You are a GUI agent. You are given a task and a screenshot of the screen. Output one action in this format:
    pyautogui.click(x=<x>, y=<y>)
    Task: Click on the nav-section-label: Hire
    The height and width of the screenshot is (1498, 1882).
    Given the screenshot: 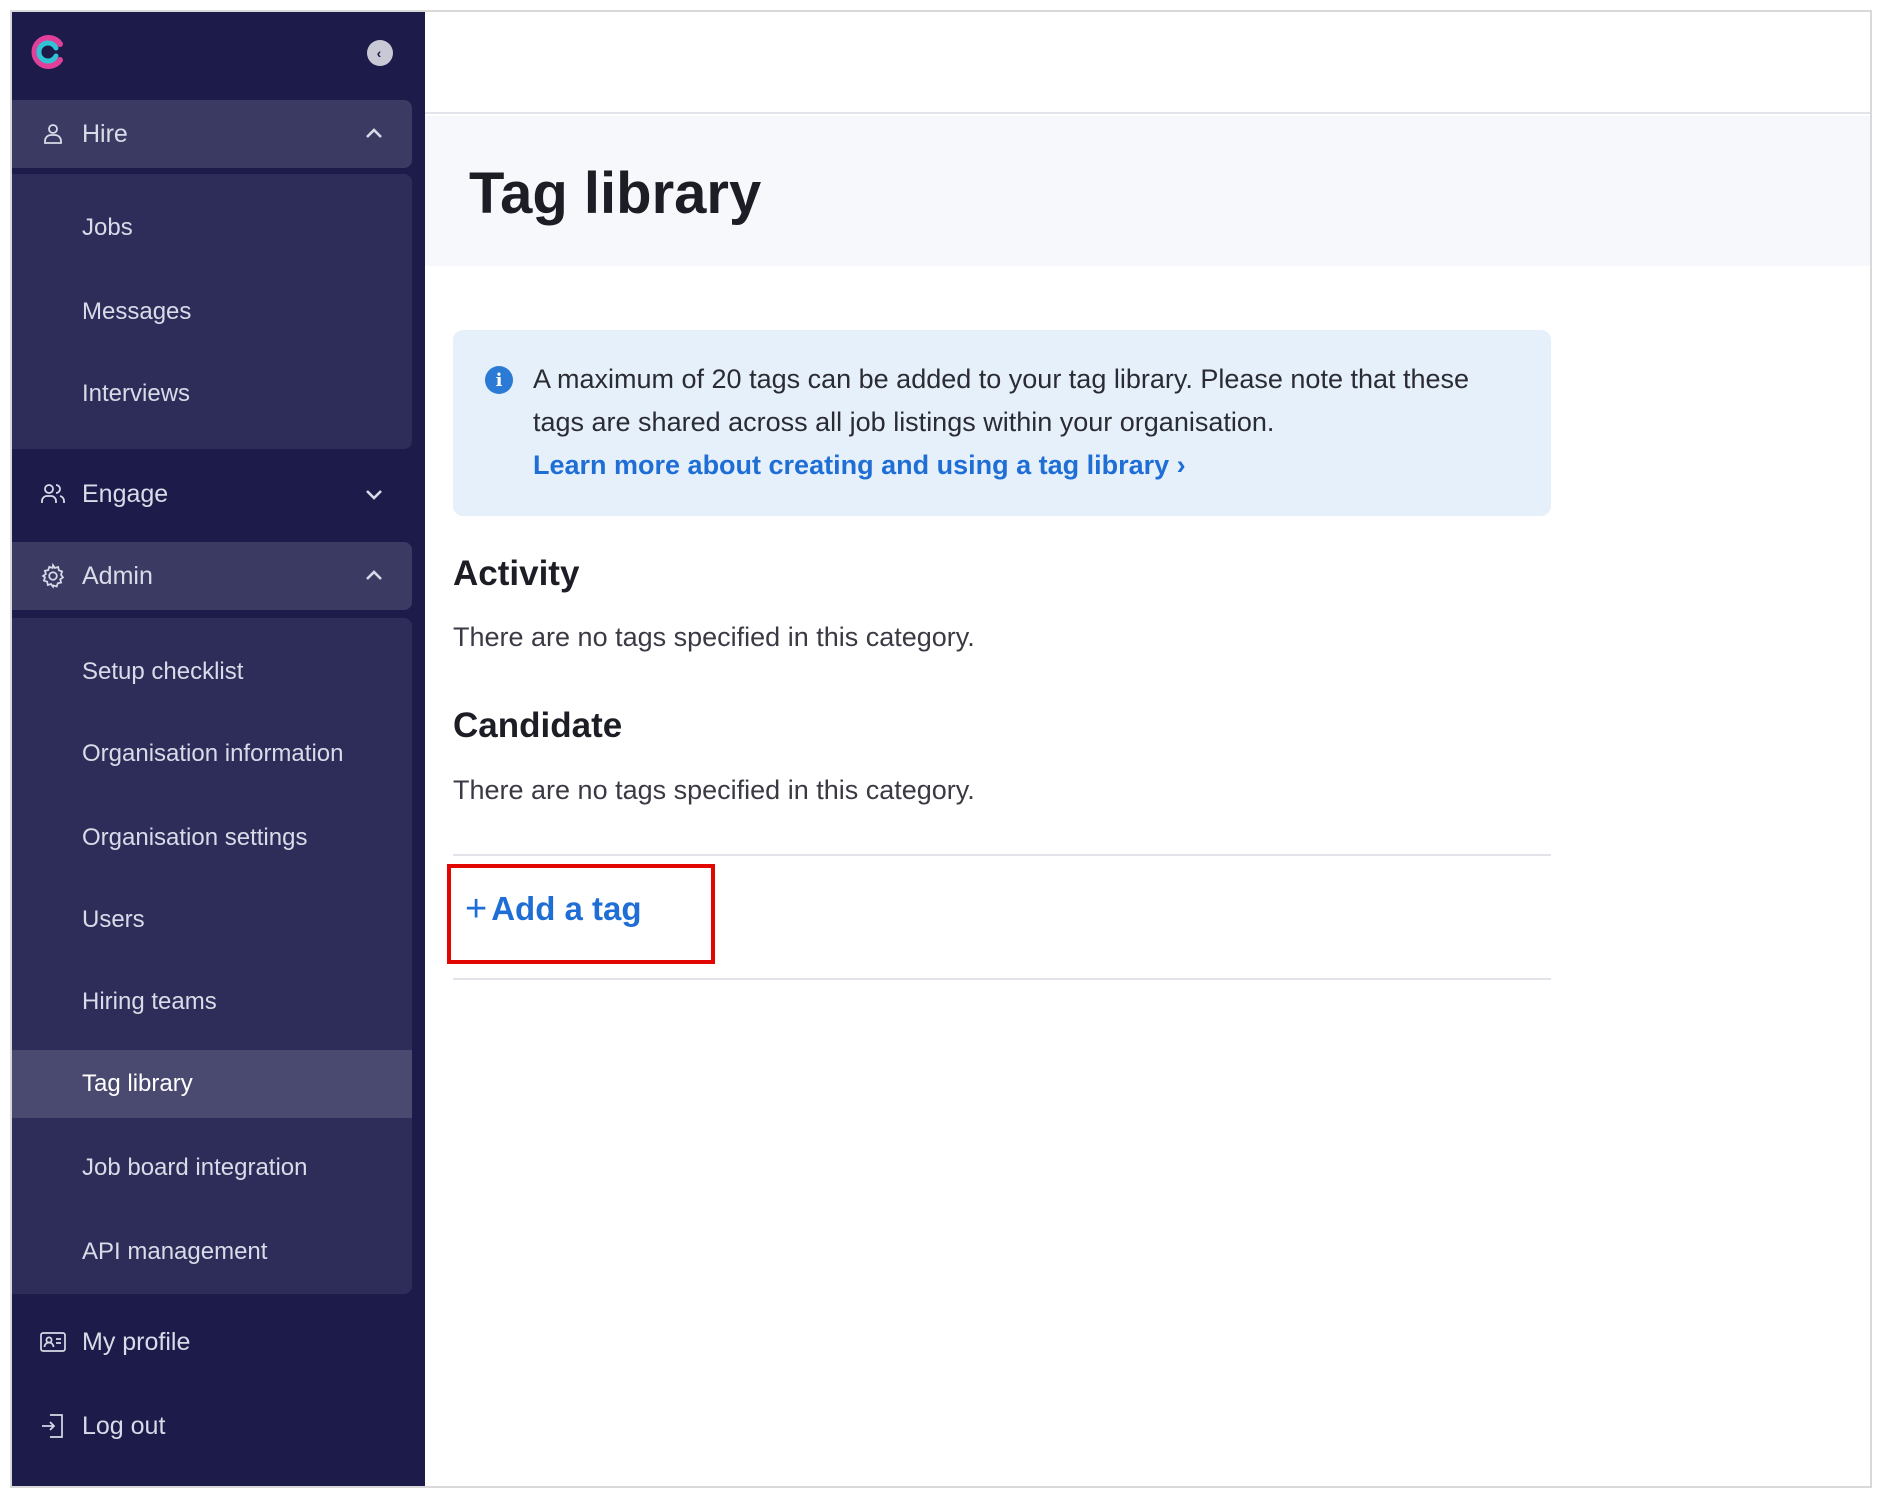 What is the action you would take?
    pyautogui.click(x=105, y=133)
    